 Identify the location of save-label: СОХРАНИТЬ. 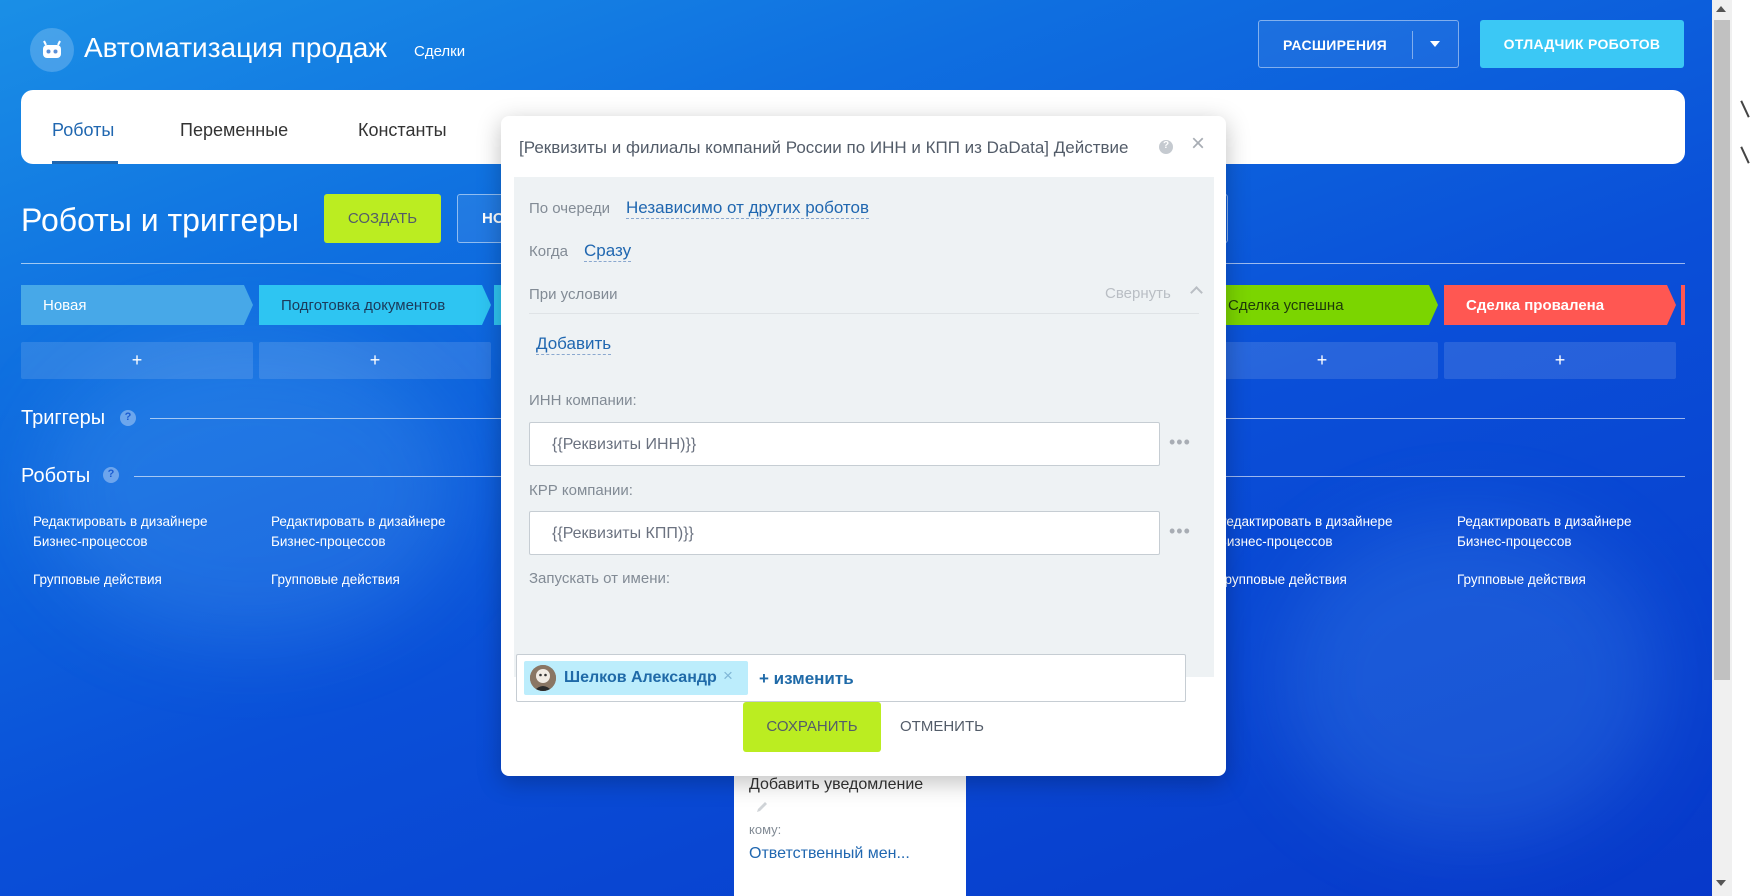
(812, 726).